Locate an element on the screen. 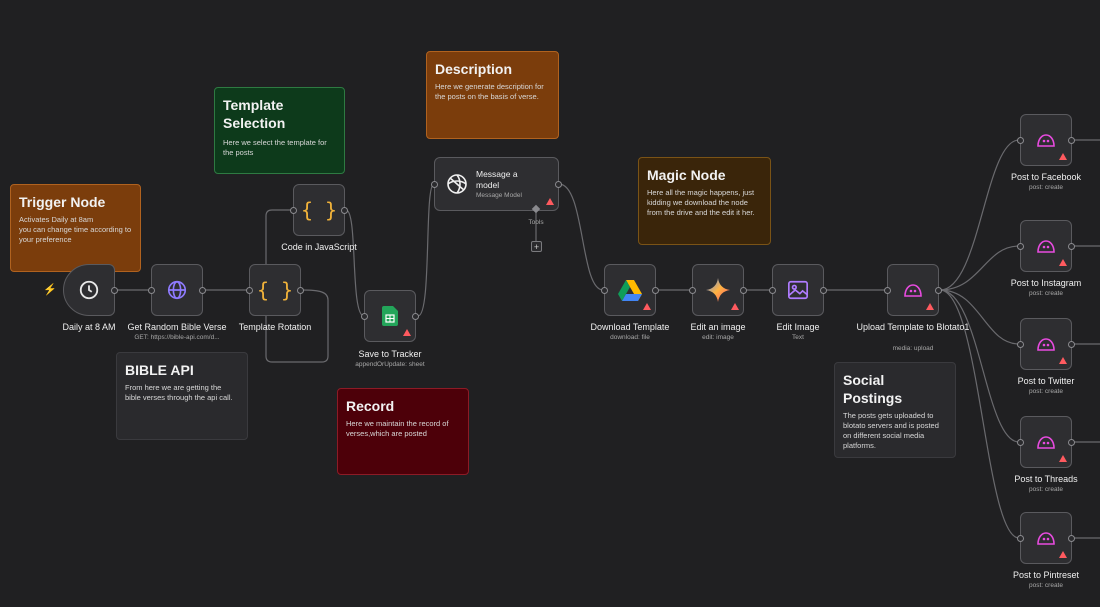 The height and width of the screenshot is (607, 1100). node-post-to-threads is located at coordinates (1046, 442).